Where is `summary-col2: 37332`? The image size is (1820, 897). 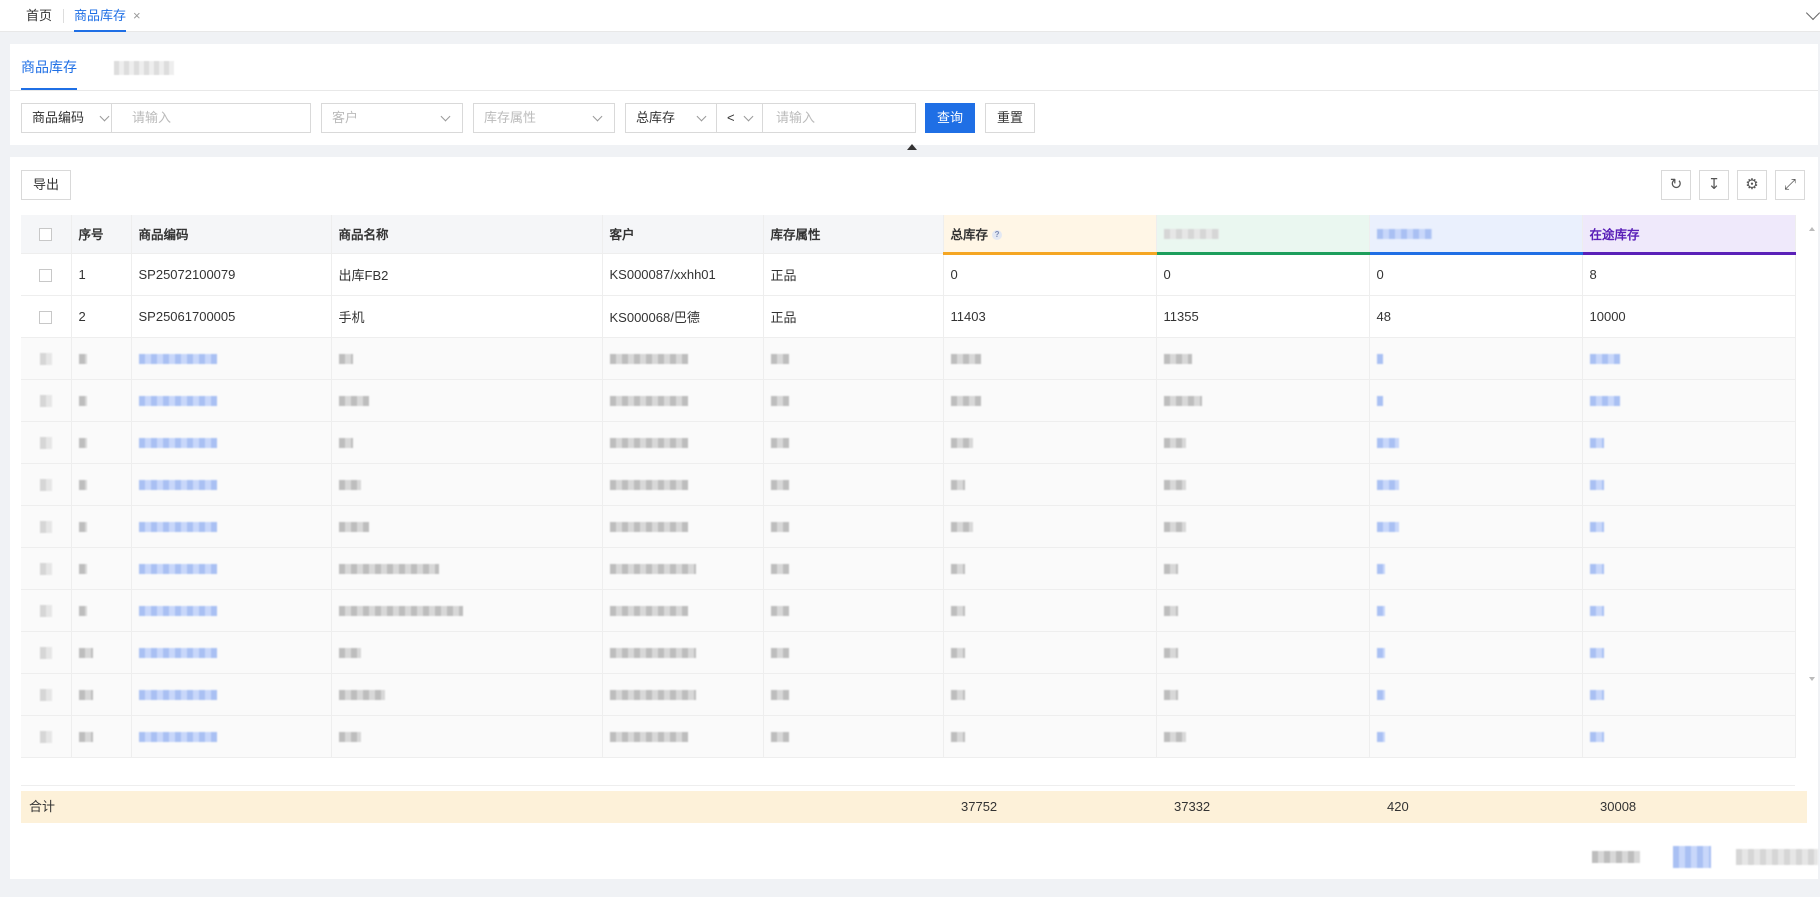
summary-col2: 37332 is located at coordinates (1192, 806).